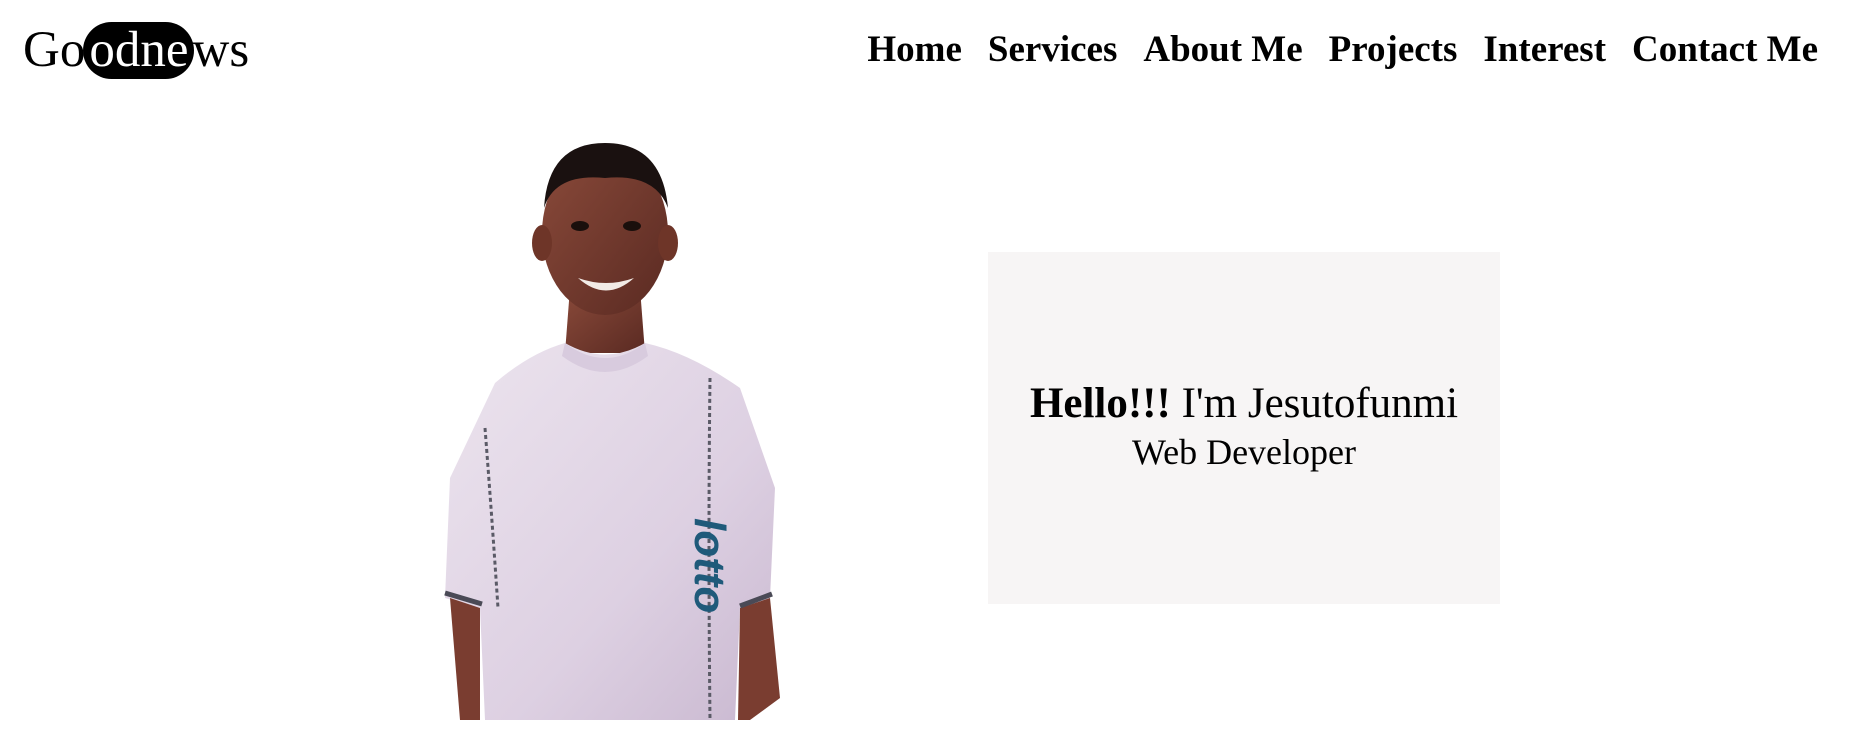 The width and height of the screenshot is (1866, 748). I want to click on greeting-text: Hello!!!, so click(1100, 403).